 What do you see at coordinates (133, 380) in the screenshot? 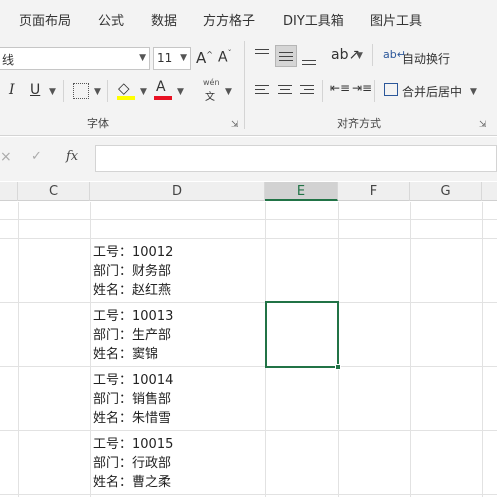
I see `record-id-line: 工号：10014` at bounding box center [133, 380].